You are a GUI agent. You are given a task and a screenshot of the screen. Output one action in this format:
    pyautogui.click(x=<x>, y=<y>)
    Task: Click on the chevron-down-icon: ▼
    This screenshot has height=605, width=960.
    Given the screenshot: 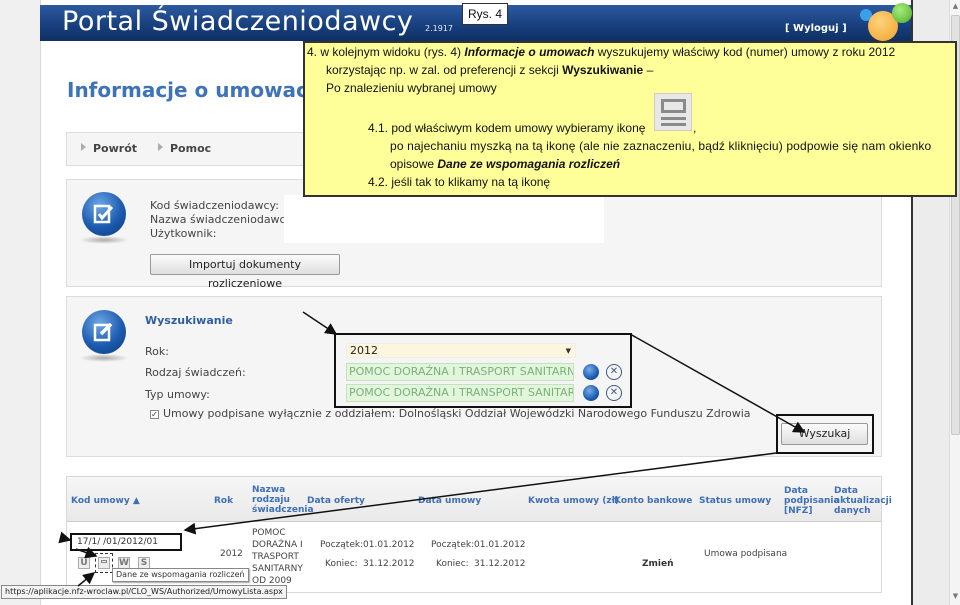 What is the action you would take?
    pyautogui.click(x=568, y=351)
    